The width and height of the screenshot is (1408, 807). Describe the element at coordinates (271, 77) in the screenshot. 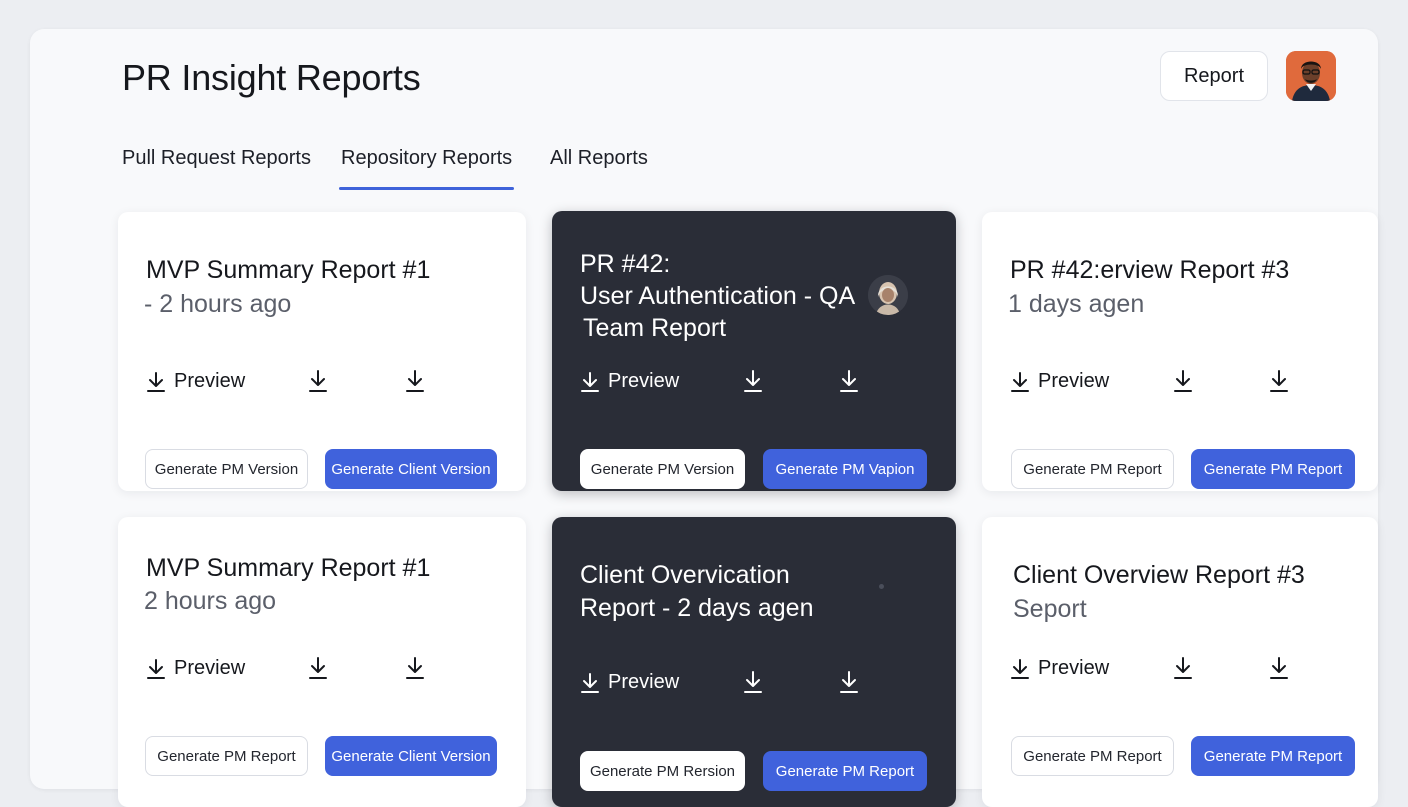

I see `page-title: PR Insight Reports` at that location.